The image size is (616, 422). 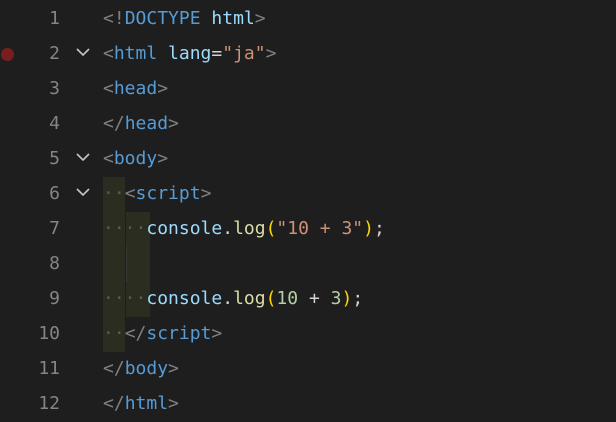 I want to click on code-text: <body>, so click(x=135, y=159).